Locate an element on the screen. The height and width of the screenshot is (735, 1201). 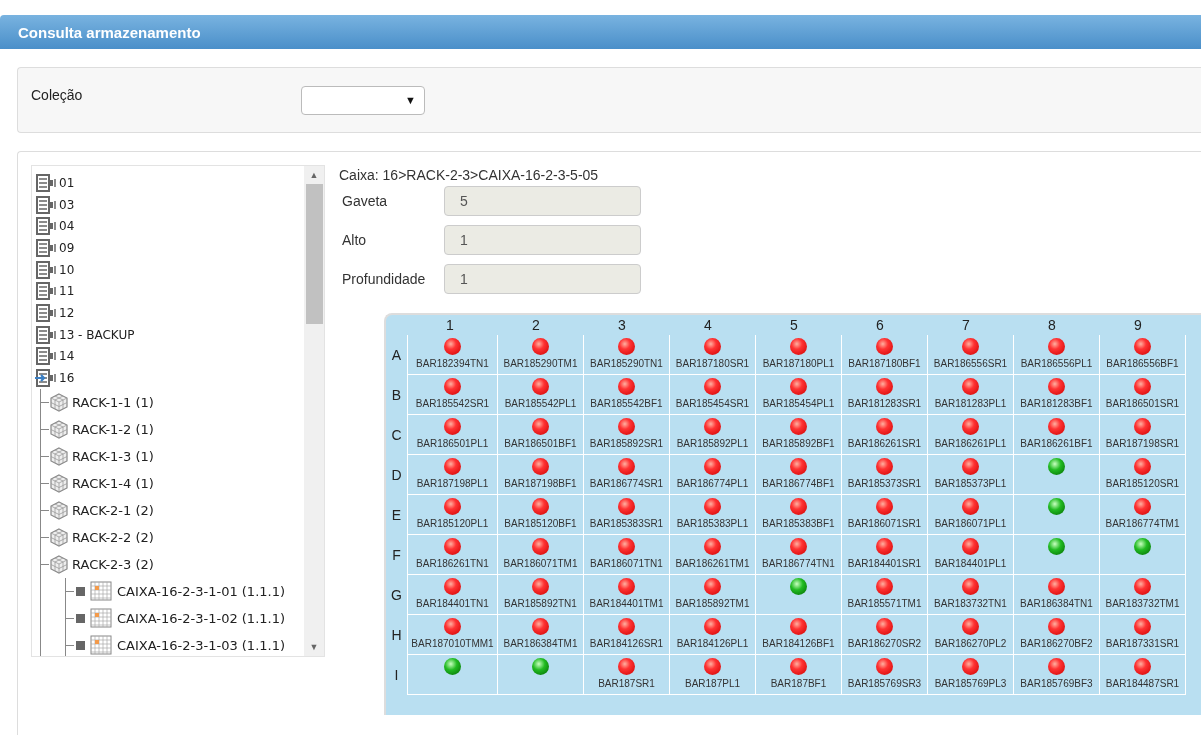
grid-slot: BAR184487SR1 is located at coordinates (1143, 675).